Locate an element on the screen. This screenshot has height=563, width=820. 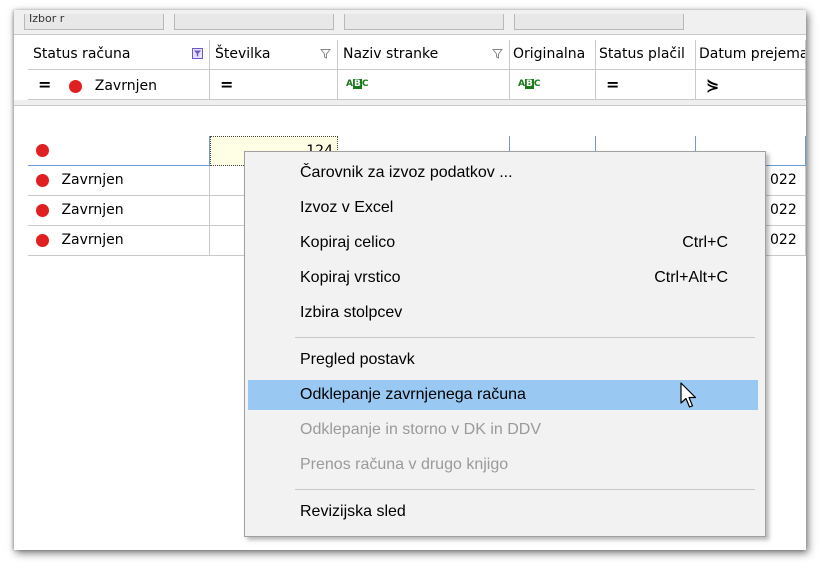
menu-item-transfer-invoice: Prenos računa v drugo knjigo is located at coordinates (503, 465).